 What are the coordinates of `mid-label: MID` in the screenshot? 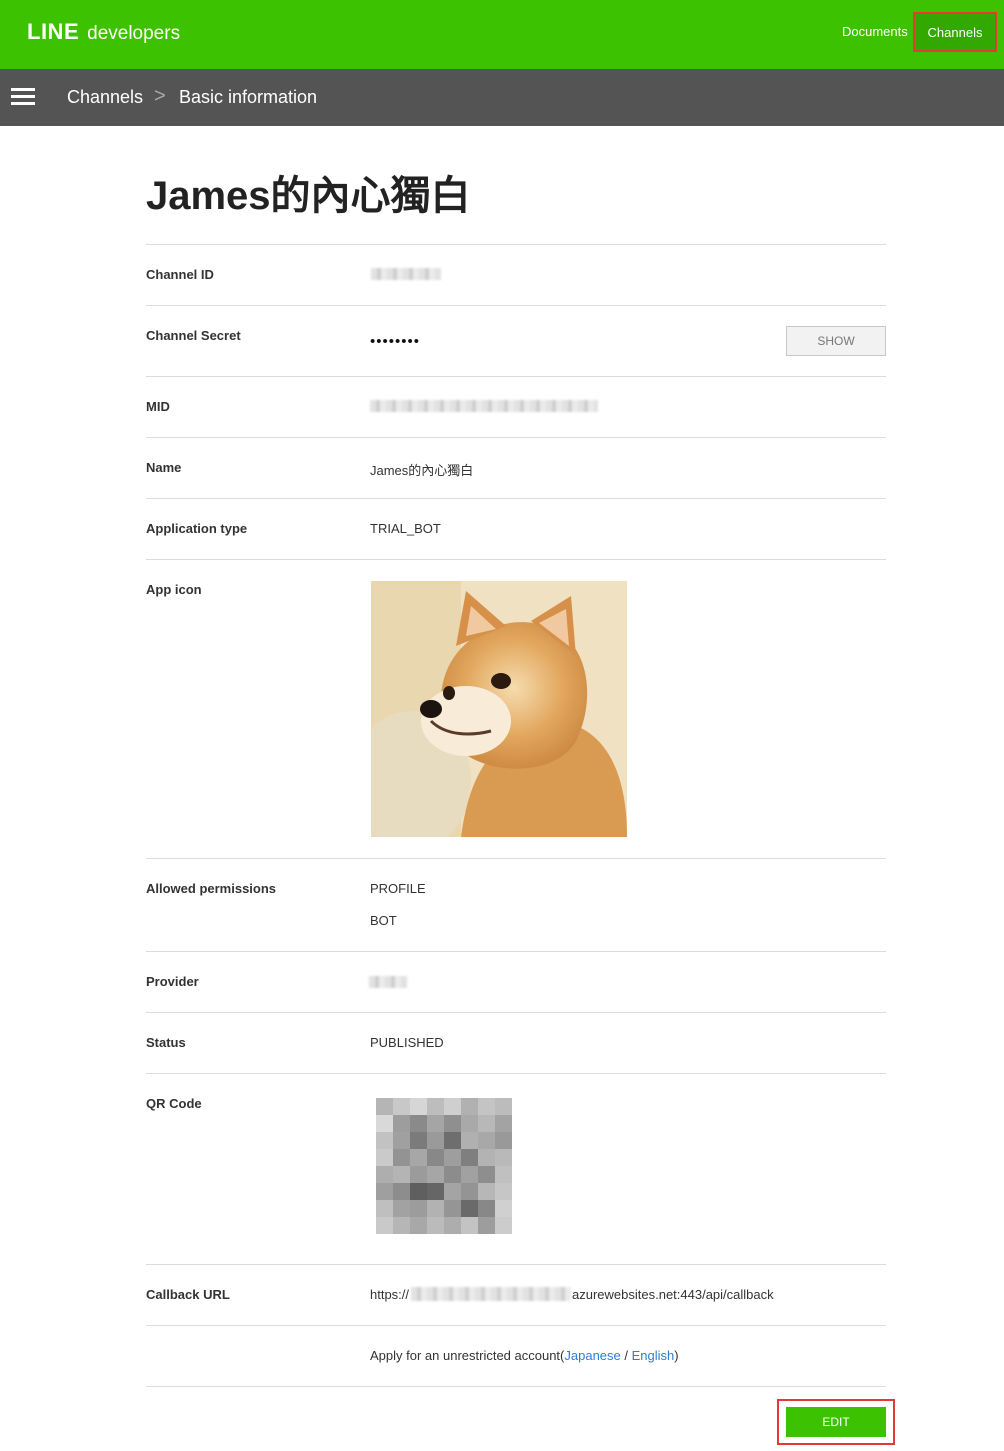 It's located at (158, 406).